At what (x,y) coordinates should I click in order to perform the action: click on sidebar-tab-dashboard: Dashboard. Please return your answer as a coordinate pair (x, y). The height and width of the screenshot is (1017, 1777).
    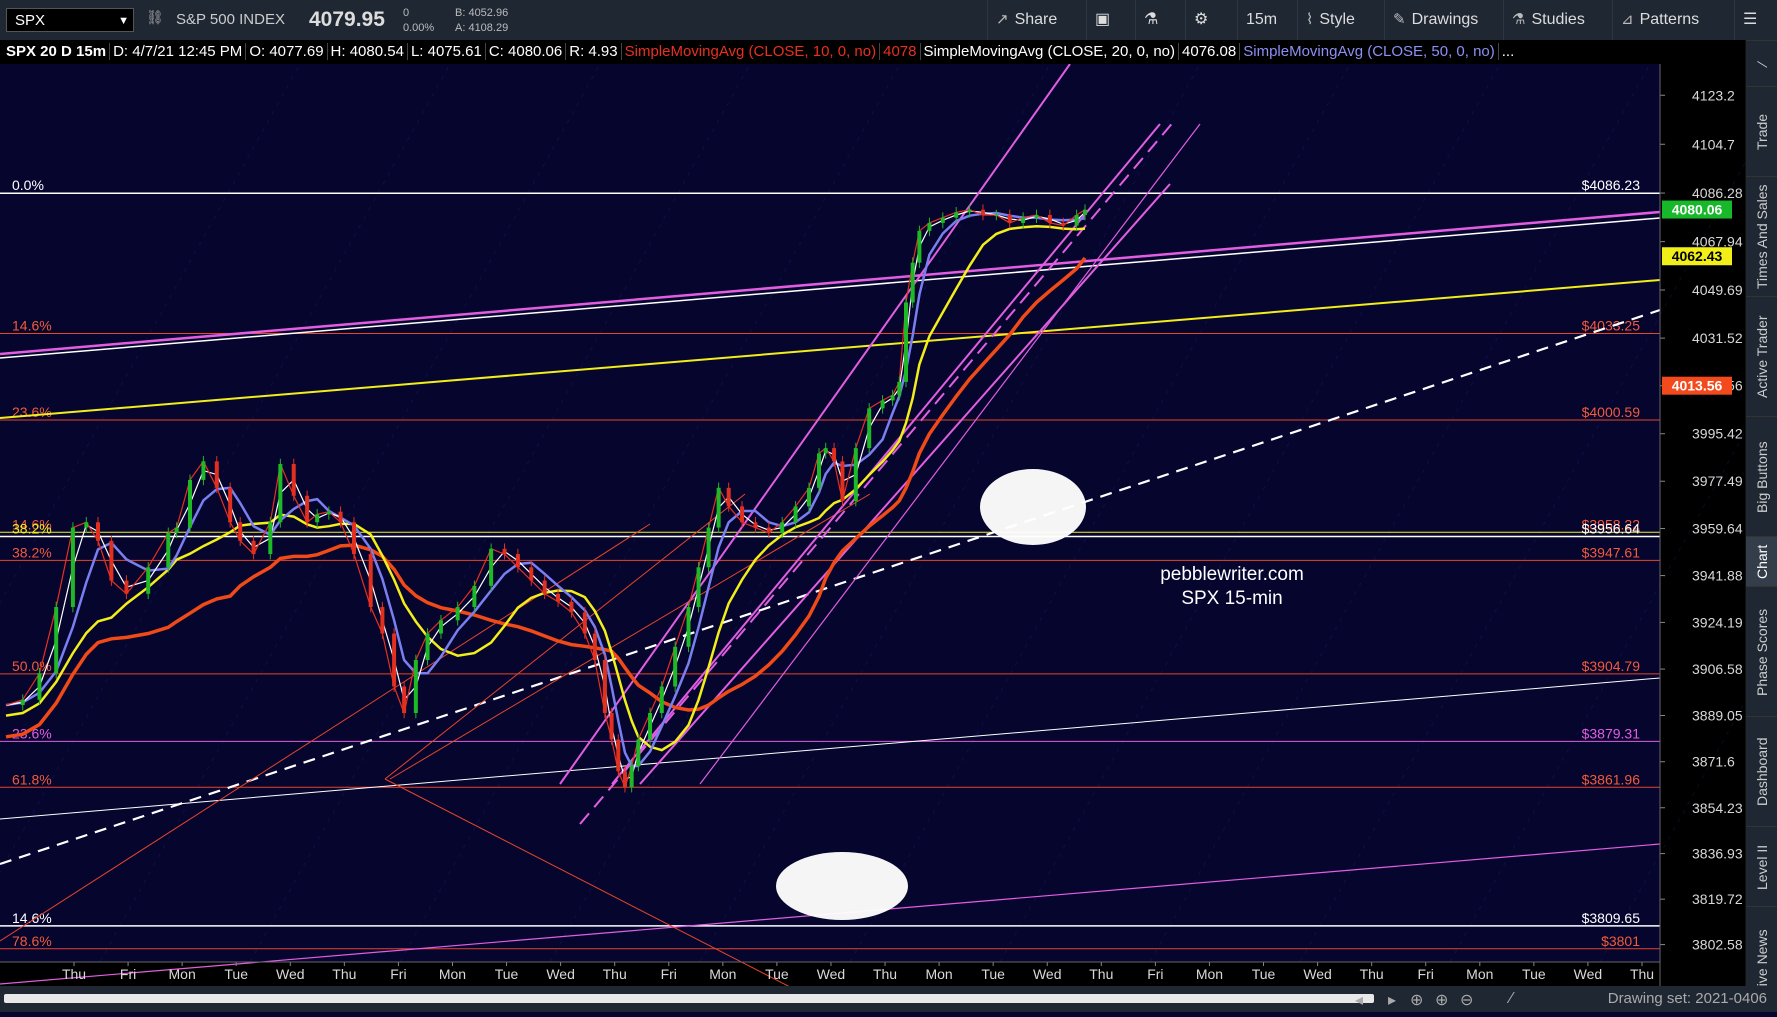
    Looking at the image, I should click on (1761, 771).